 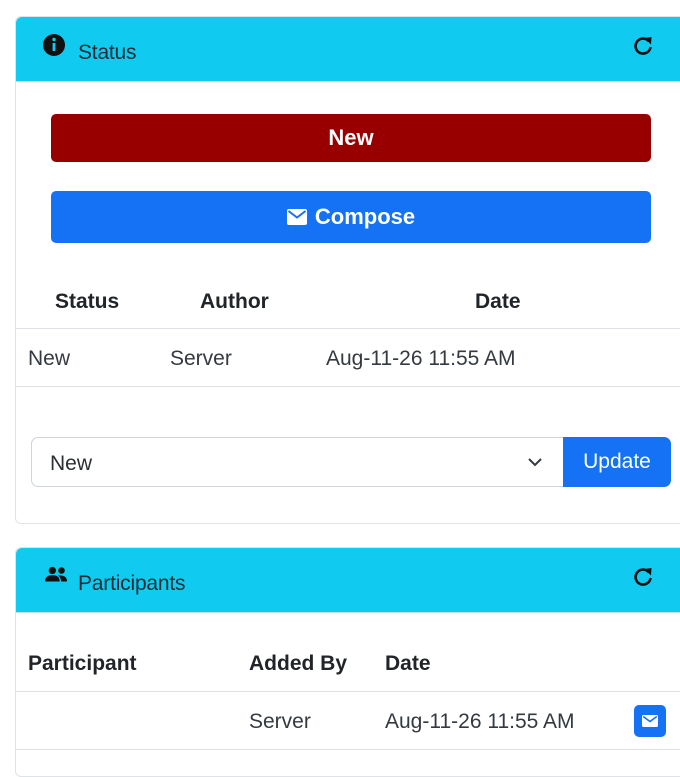 What do you see at coordinates (298, 663) in the screenshot?
I see `added-by-column-header: Added By` at bounding box center [298, 663].